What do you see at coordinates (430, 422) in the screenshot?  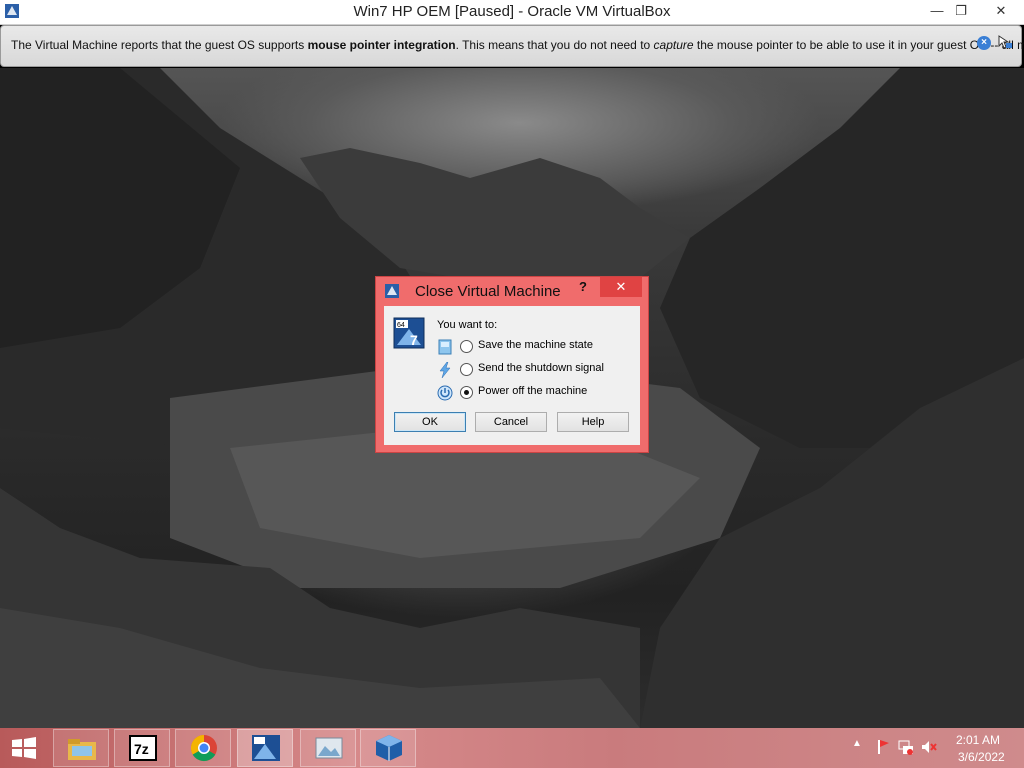 I see `ok-button: OK` at bounding box center [430, 422].